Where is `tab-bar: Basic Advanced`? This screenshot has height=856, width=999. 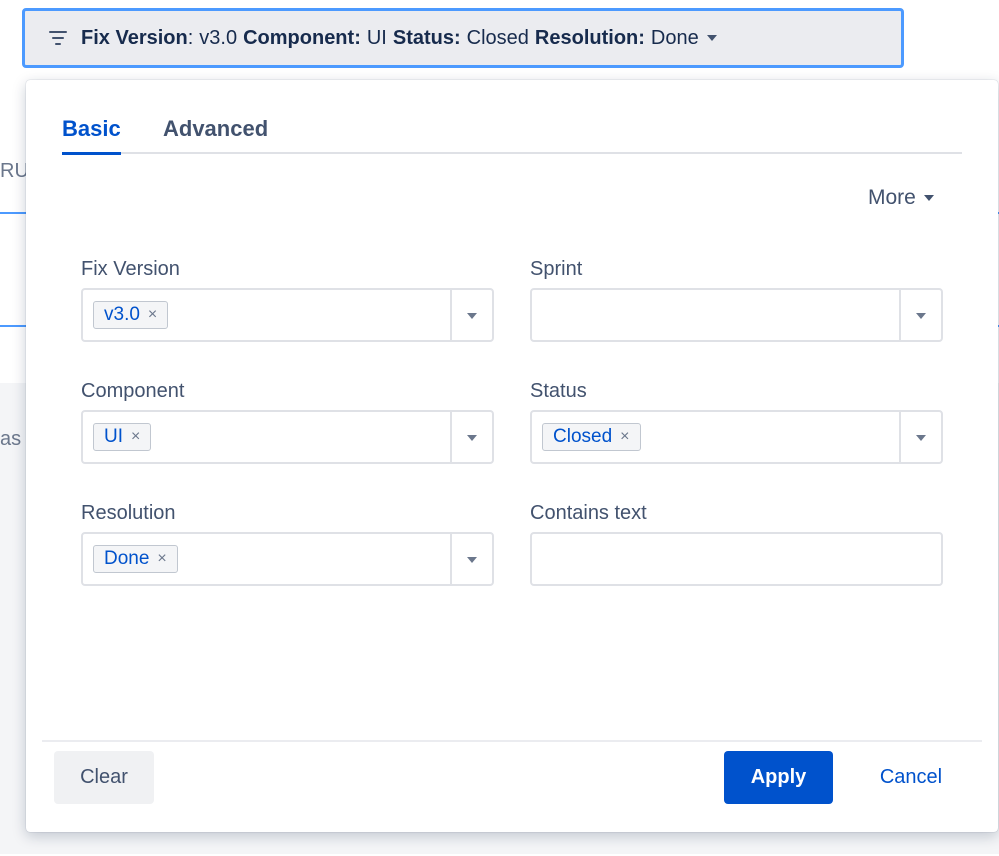 tab-bar: Basic Advanced is located at coordinates (512, 133).